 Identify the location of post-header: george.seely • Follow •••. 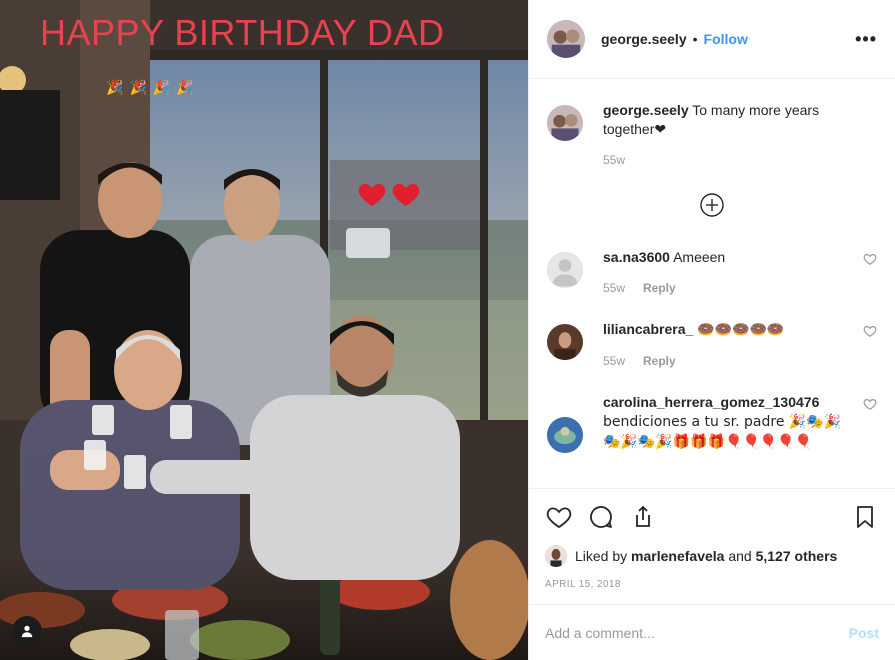
(712, 39).